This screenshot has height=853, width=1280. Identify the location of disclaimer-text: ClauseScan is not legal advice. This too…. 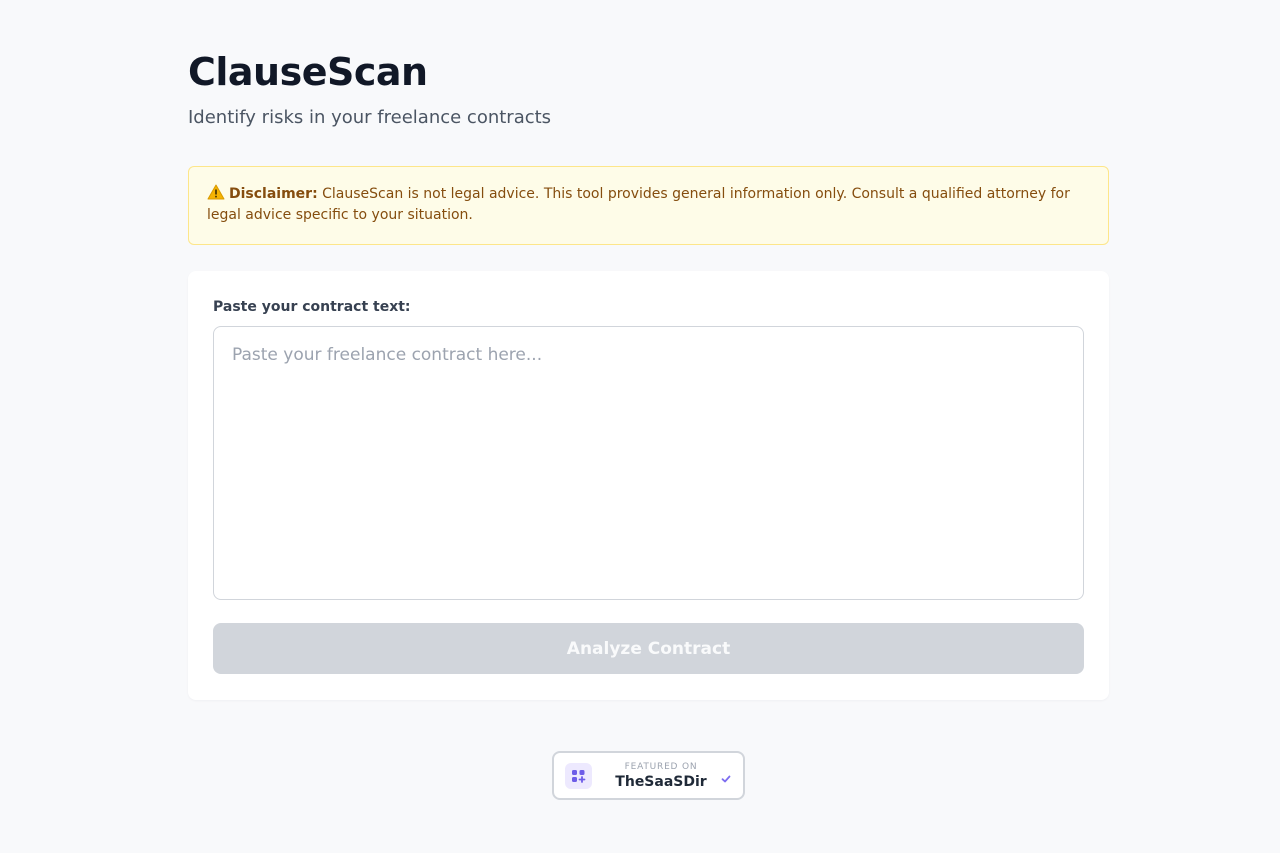
(638, 204).